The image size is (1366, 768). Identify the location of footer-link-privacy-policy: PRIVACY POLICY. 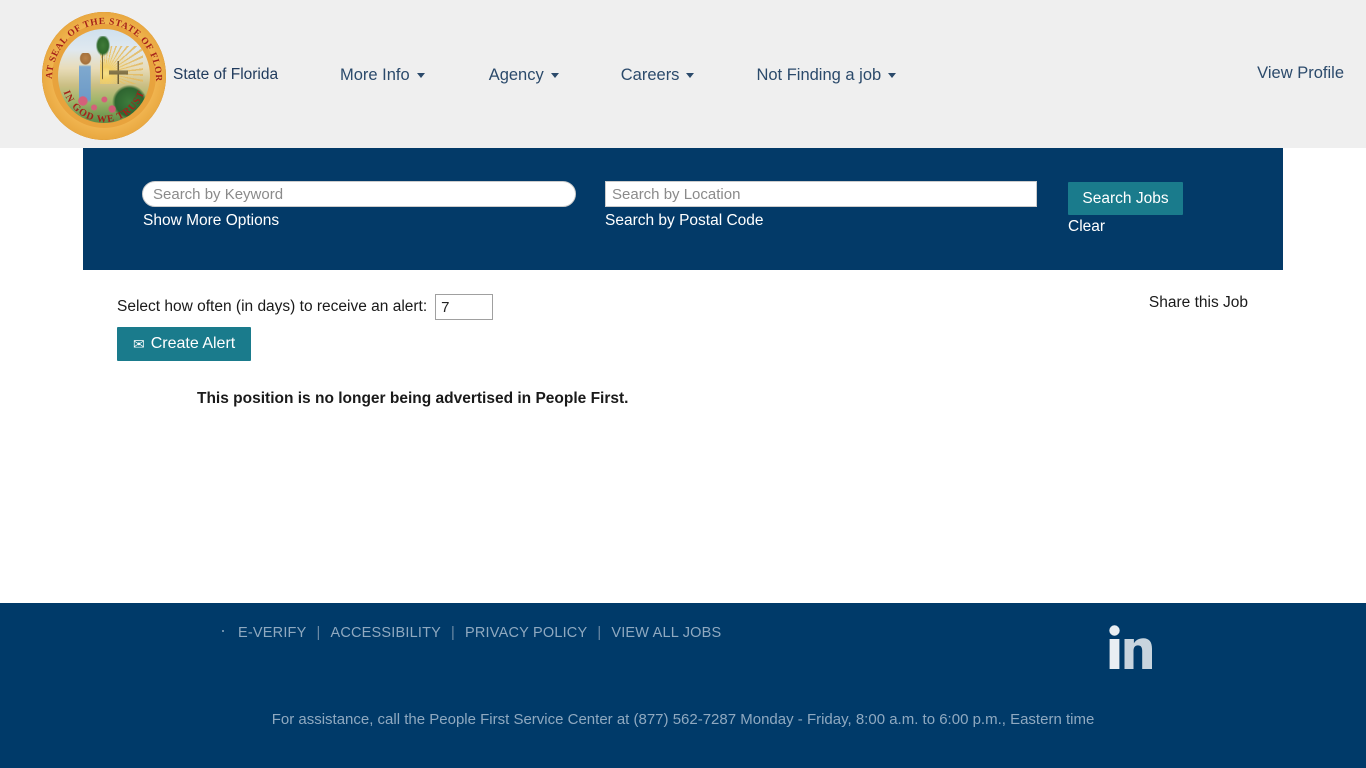
(526, 633).